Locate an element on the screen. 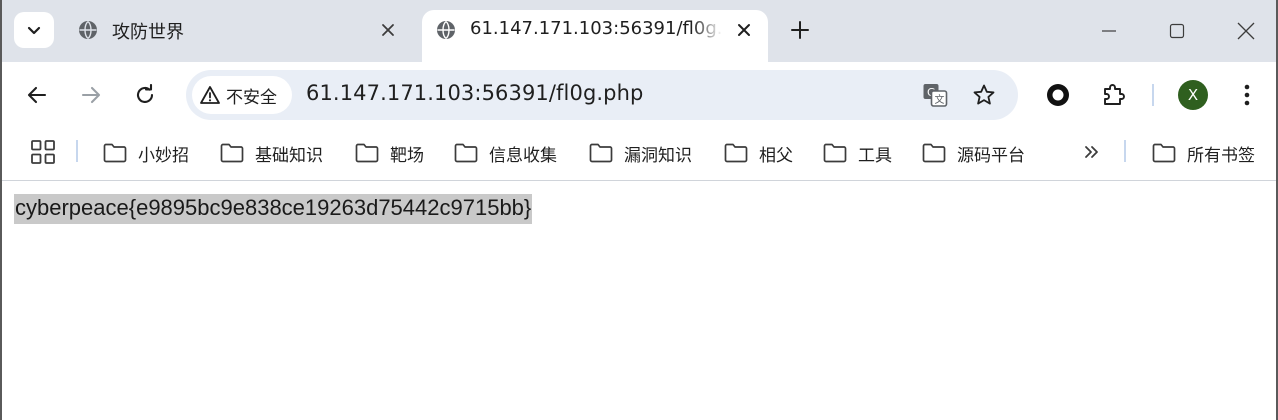 This screenshot has width=1278, height=420. bookmark-folder: 工具 is located at coordinates (857, 153).